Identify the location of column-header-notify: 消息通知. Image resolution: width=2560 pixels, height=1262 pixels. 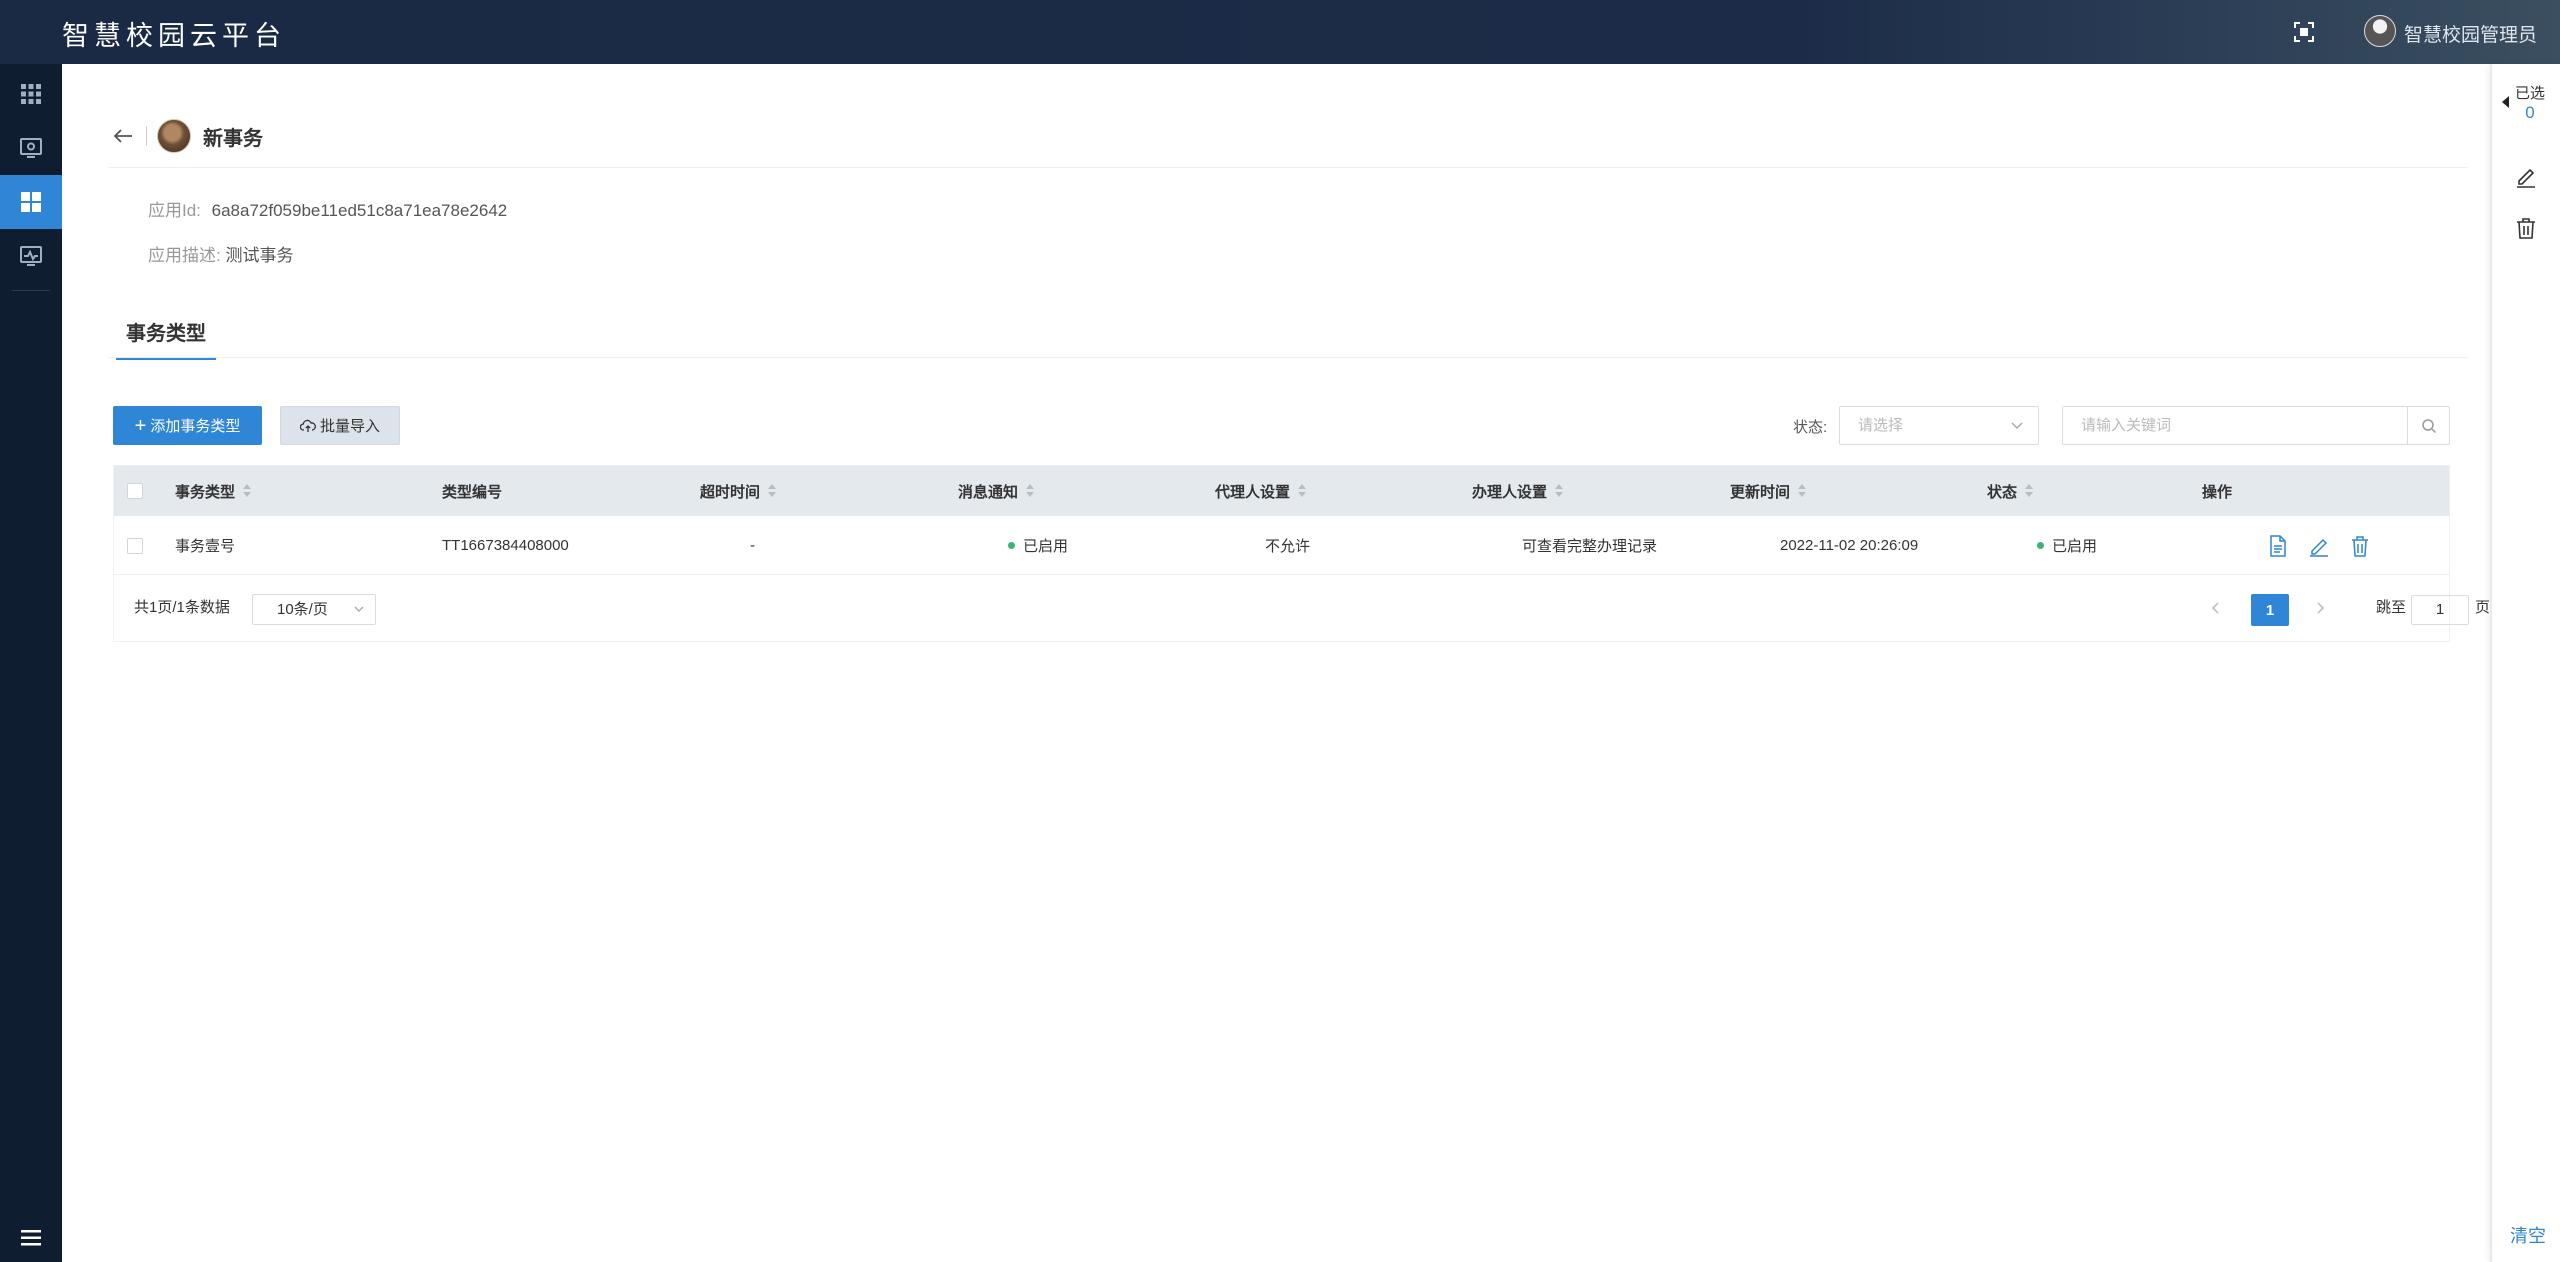
(996, 491).